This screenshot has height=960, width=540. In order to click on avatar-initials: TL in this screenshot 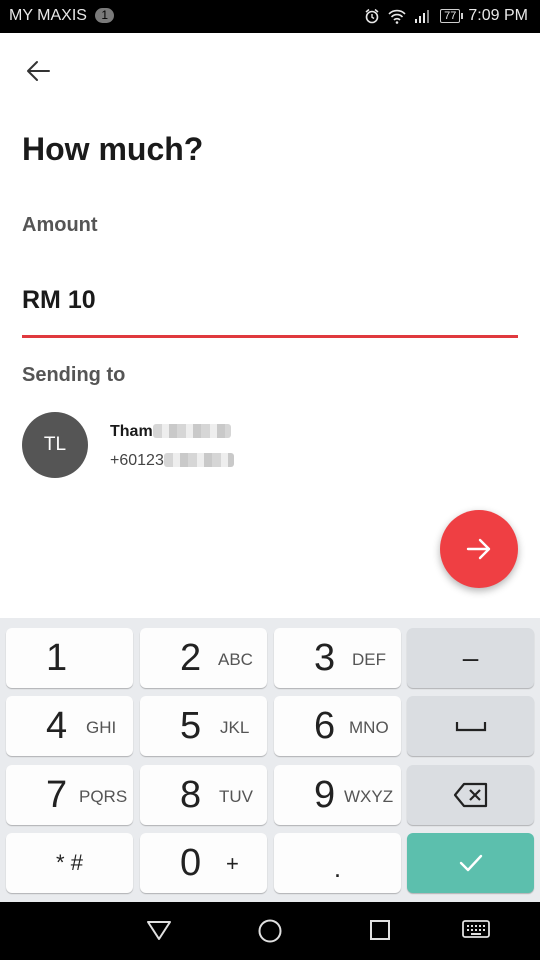, I will do `click(55, 444)`.